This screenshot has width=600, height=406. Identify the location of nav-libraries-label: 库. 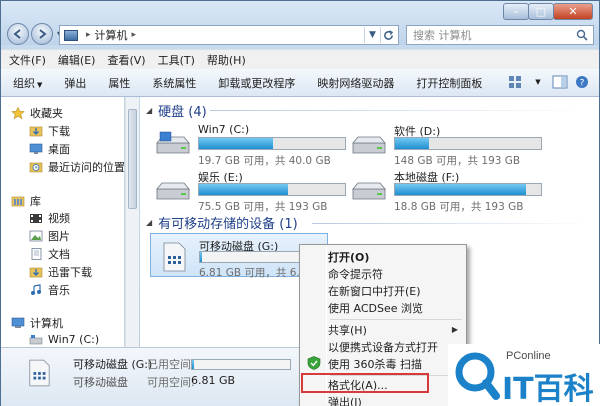
(35, 201).